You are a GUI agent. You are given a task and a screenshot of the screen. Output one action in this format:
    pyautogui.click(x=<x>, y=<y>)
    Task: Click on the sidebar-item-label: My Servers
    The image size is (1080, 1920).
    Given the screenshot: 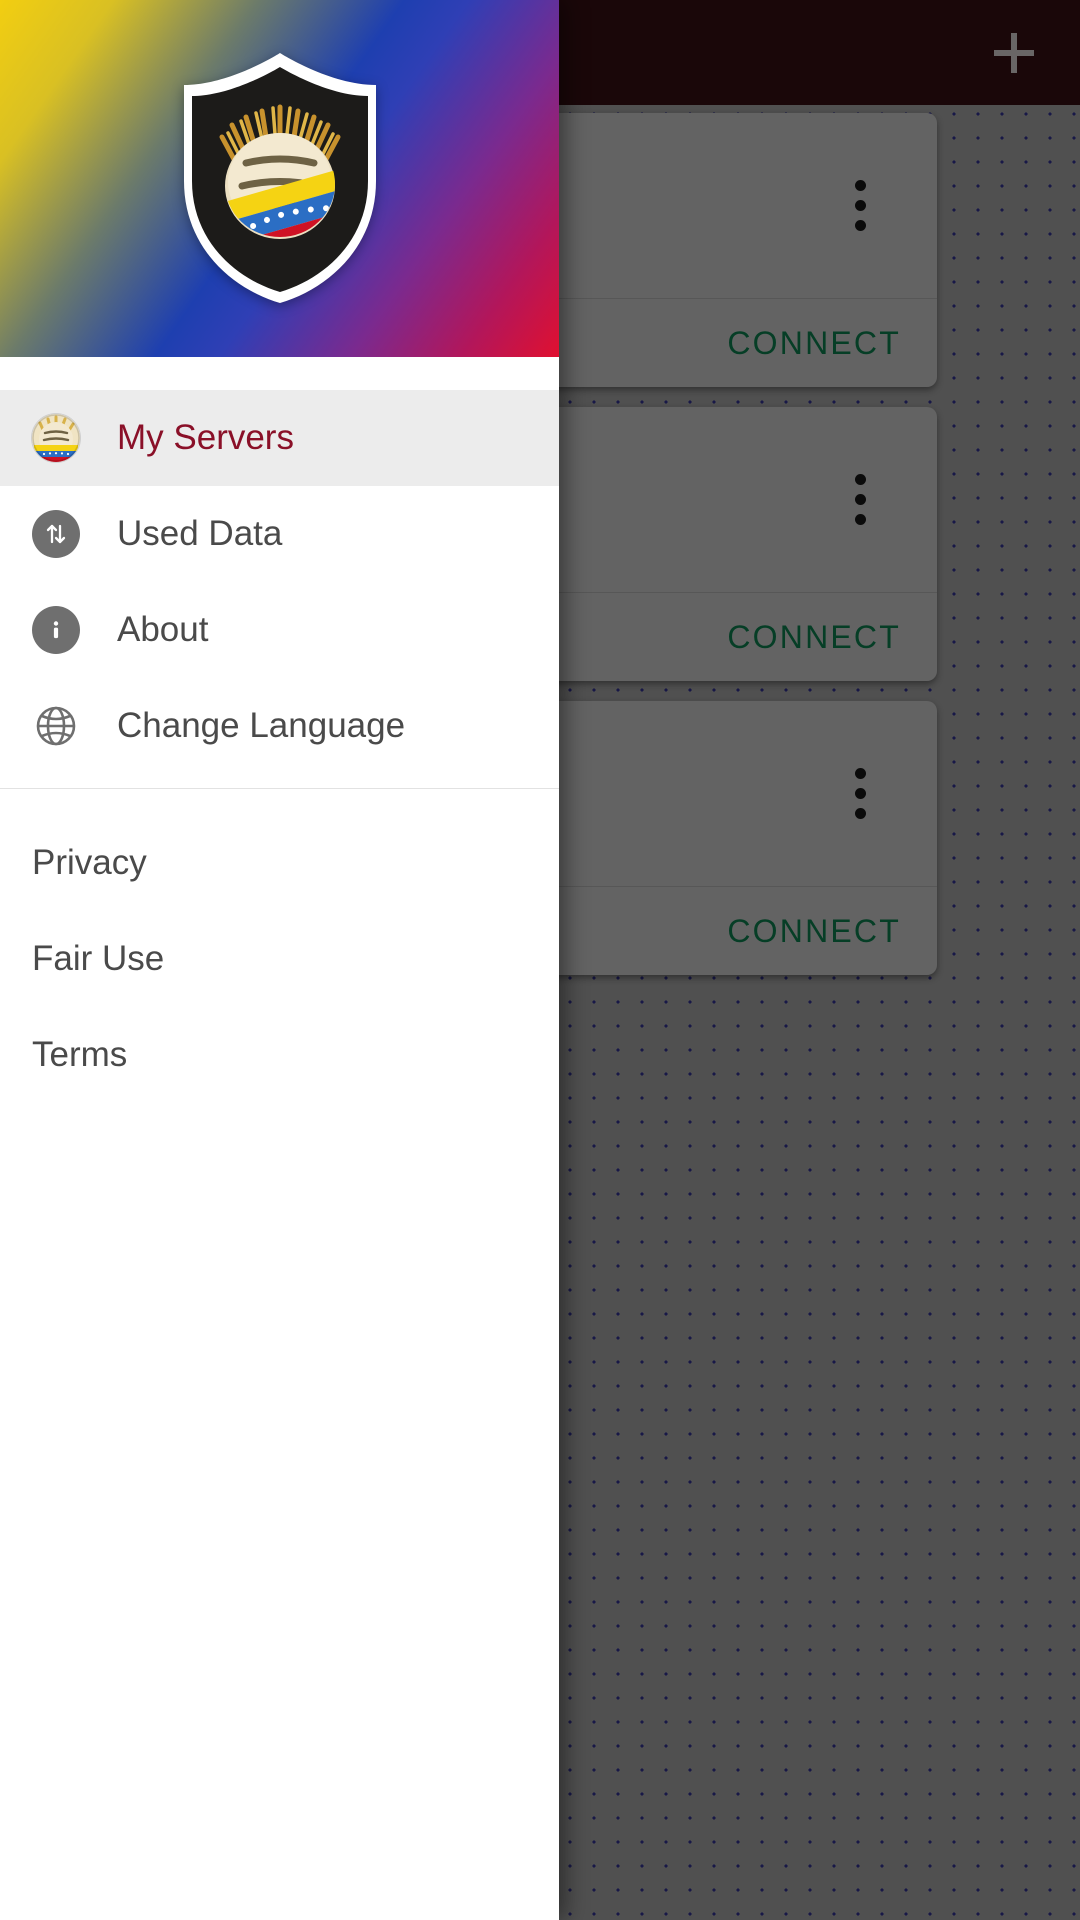 What is the action you would take?
    pyautogui.click(x=205, y=437)
    